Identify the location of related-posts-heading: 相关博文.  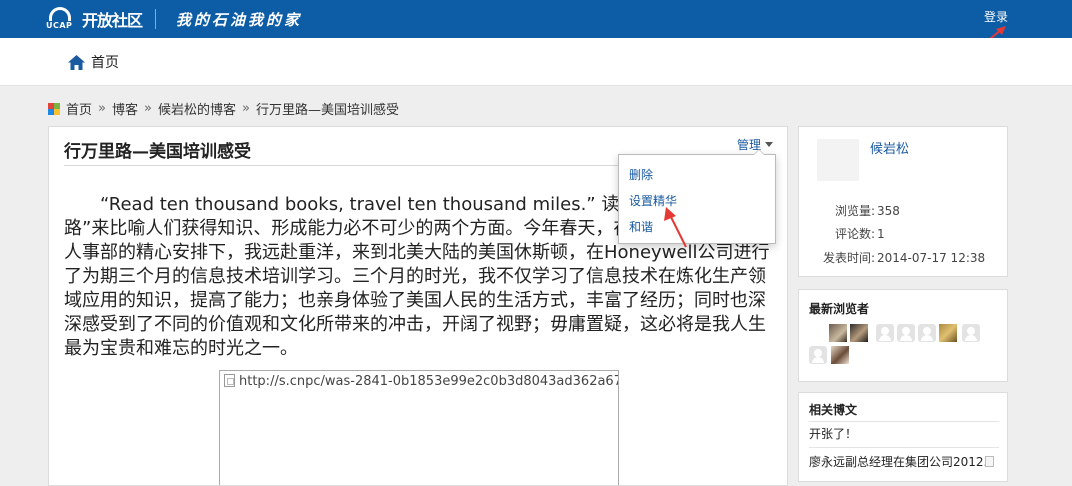
(833, 410).